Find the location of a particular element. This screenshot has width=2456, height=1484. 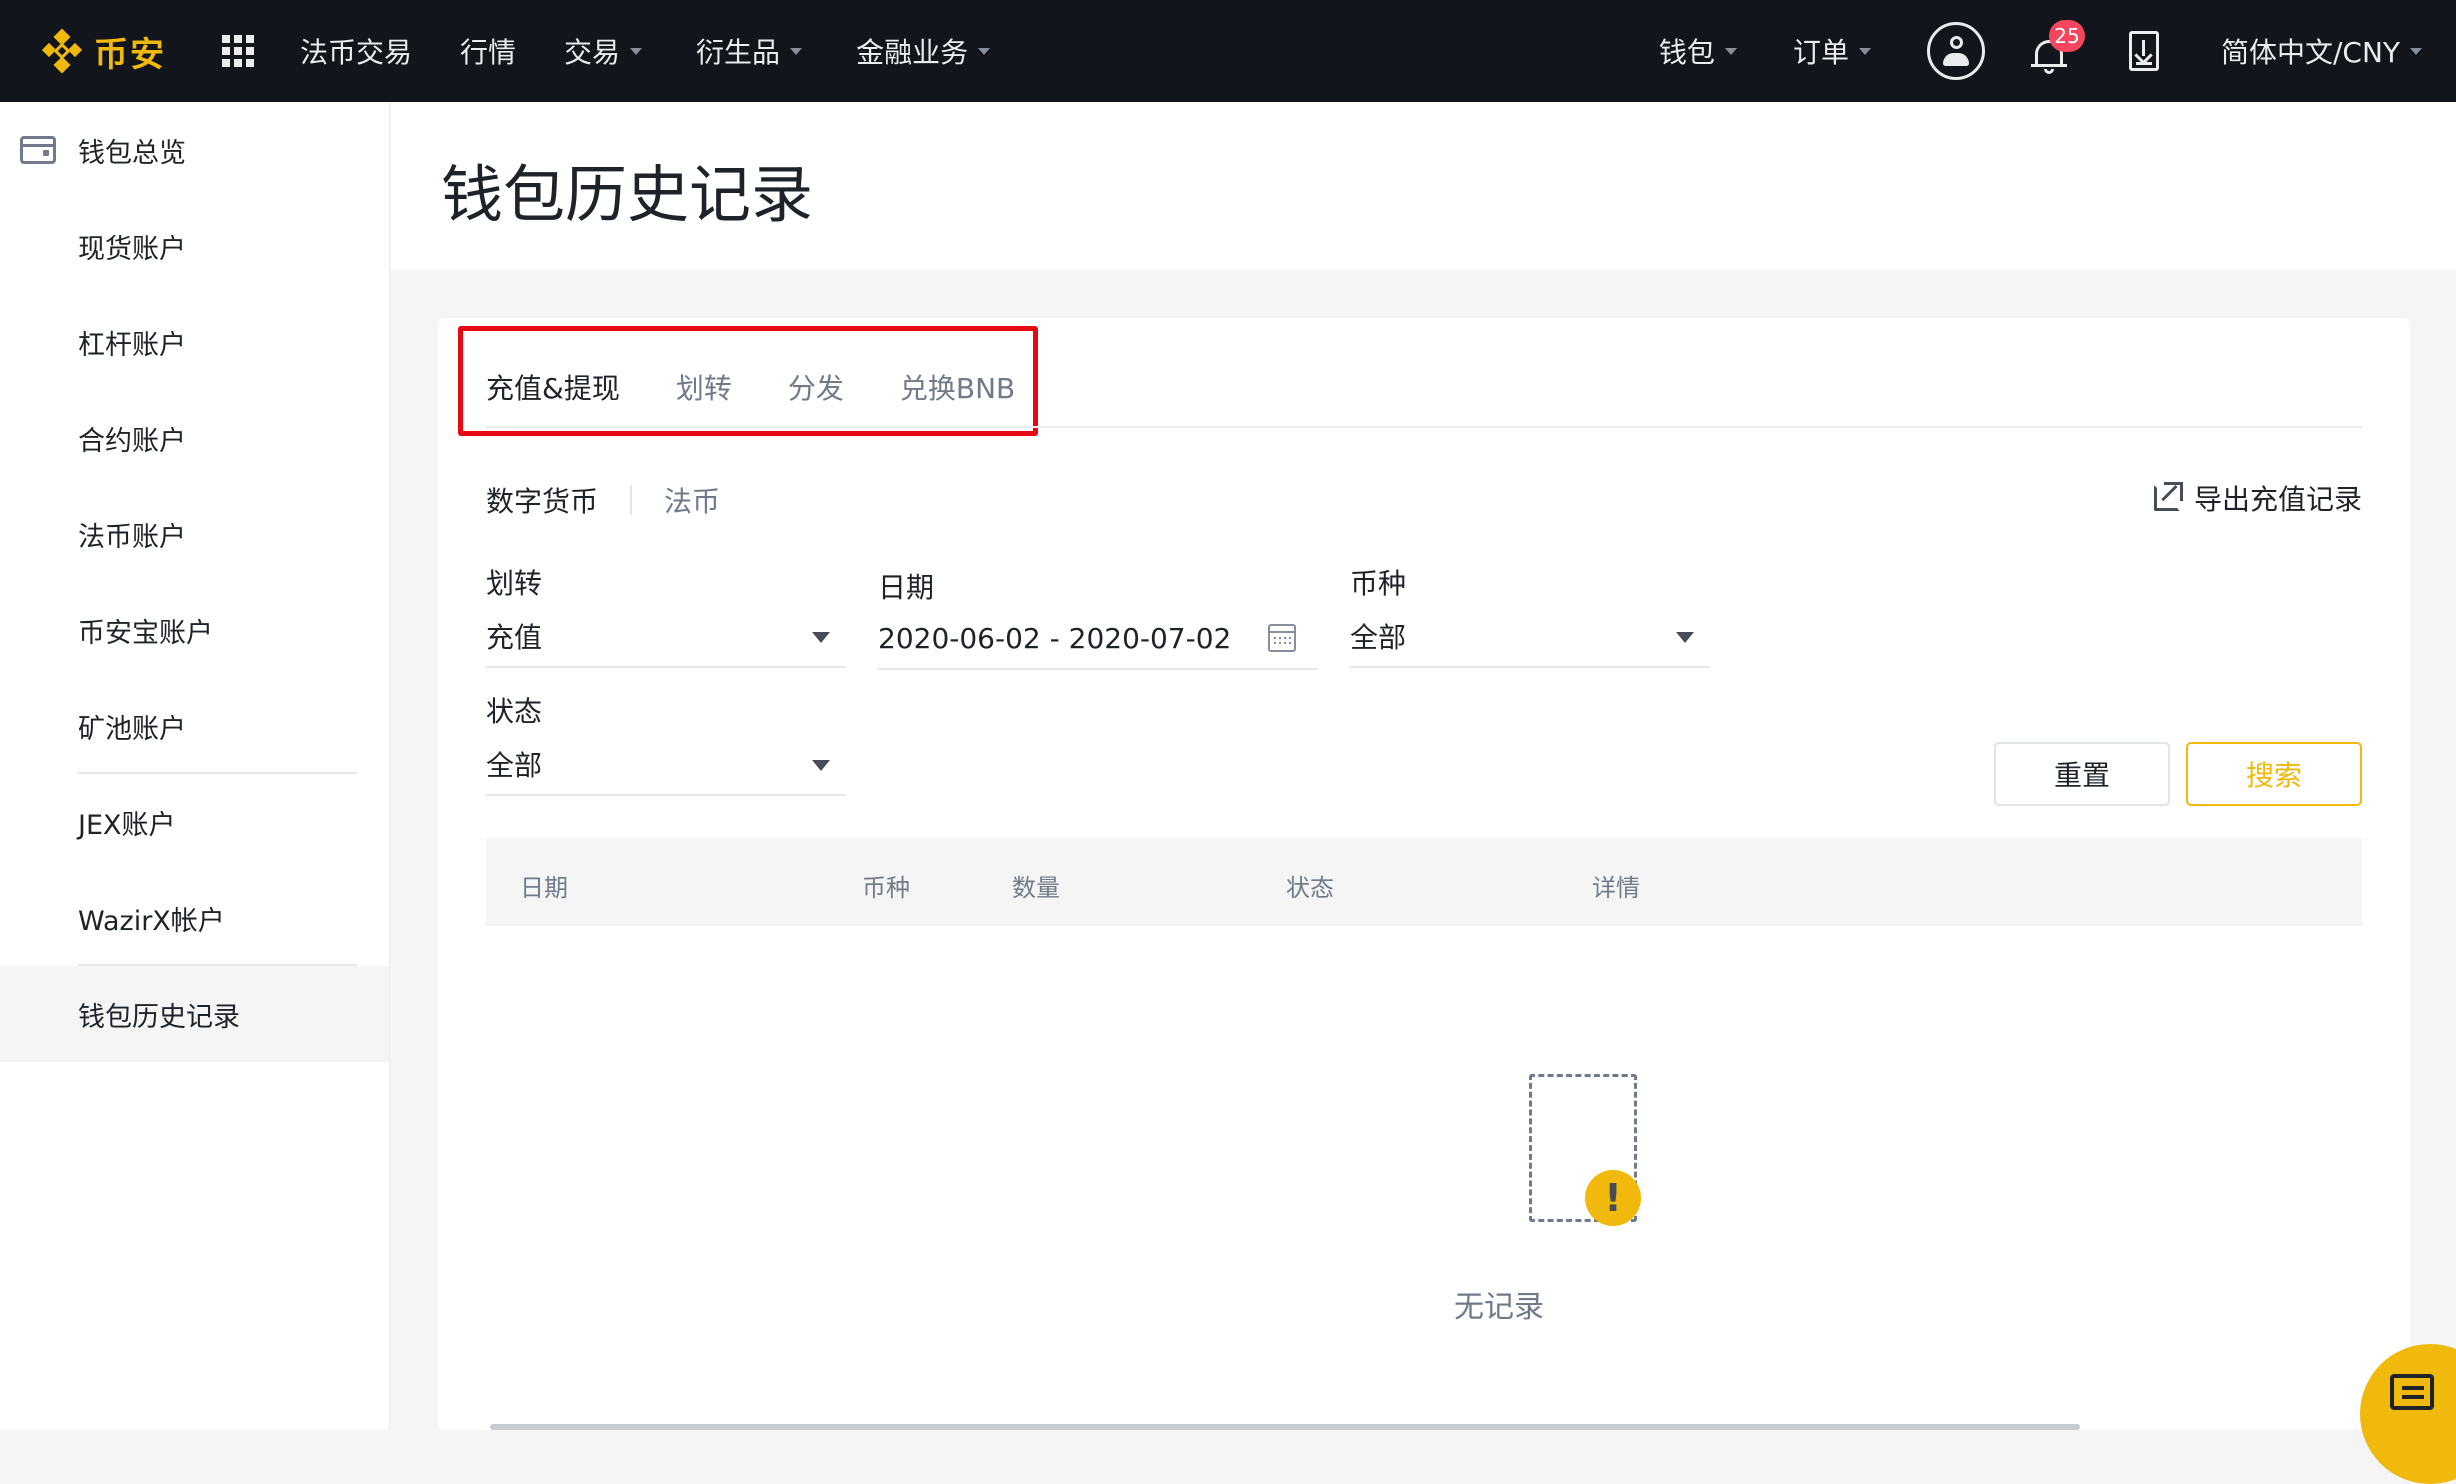

export-icon is located at coordinates (2168, 496).